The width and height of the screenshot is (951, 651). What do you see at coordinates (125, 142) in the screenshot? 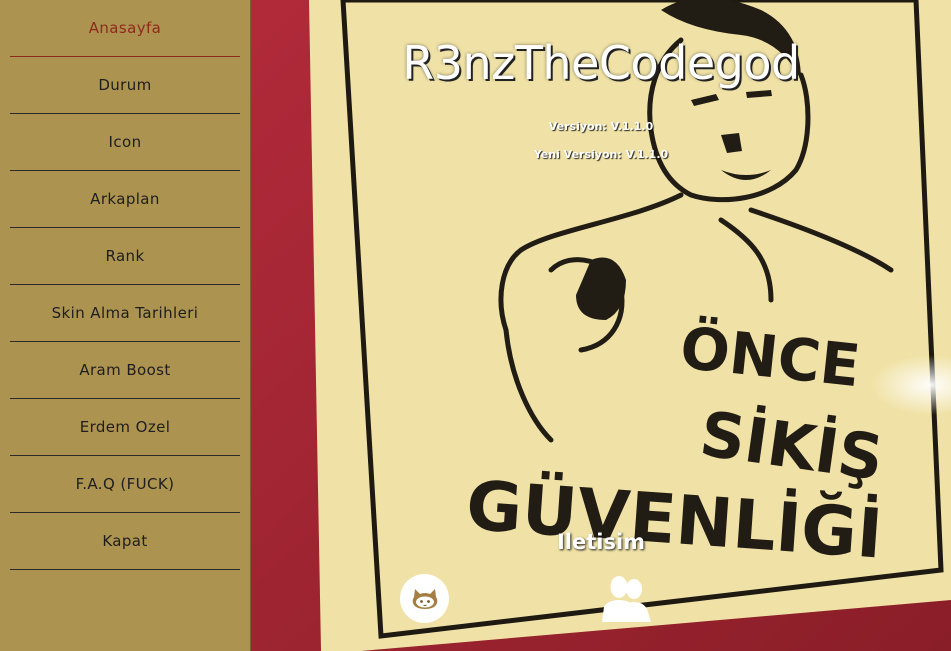
I see `sidebar-item-icon: Icon` at bounding box center [125, 142].